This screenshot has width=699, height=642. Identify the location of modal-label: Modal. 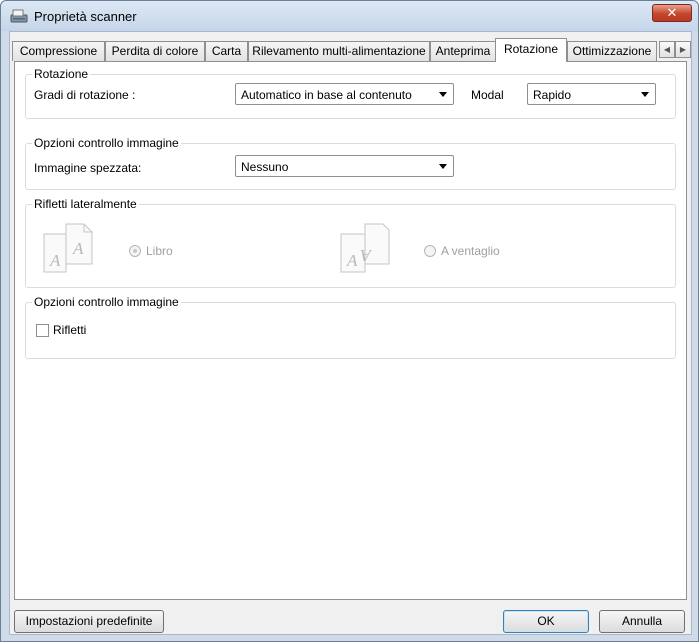
(487, 95).